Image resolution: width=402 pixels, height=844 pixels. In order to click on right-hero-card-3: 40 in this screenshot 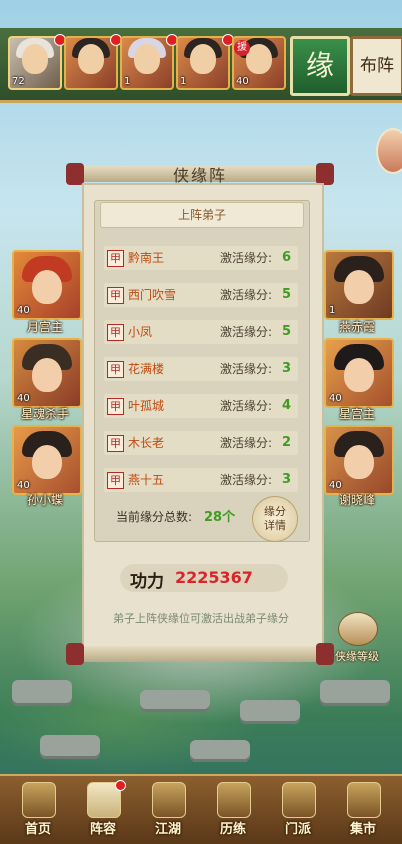, I will do `click(359, 460)`.